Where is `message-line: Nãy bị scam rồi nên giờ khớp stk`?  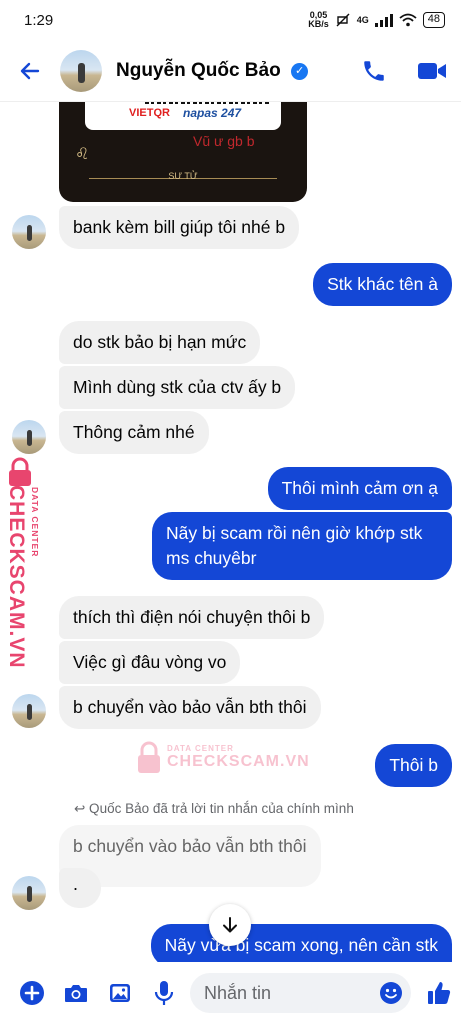
message-line: Nãy bị scam rồi nên giờ khớp stk is located at coordinates (294, 533).